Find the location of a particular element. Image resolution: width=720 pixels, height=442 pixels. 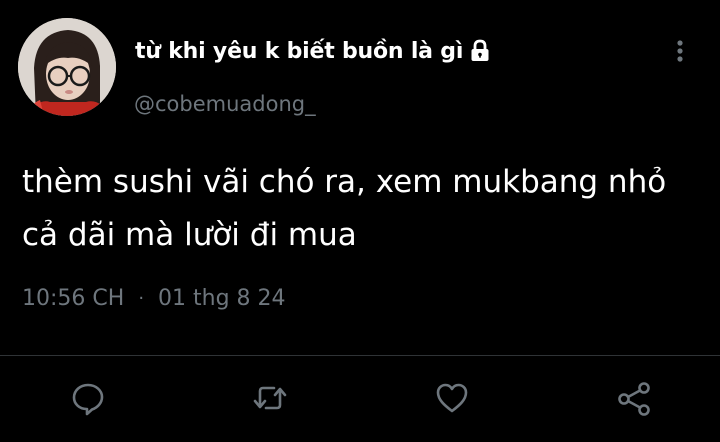

share-button is located at coordinates (634, 400).